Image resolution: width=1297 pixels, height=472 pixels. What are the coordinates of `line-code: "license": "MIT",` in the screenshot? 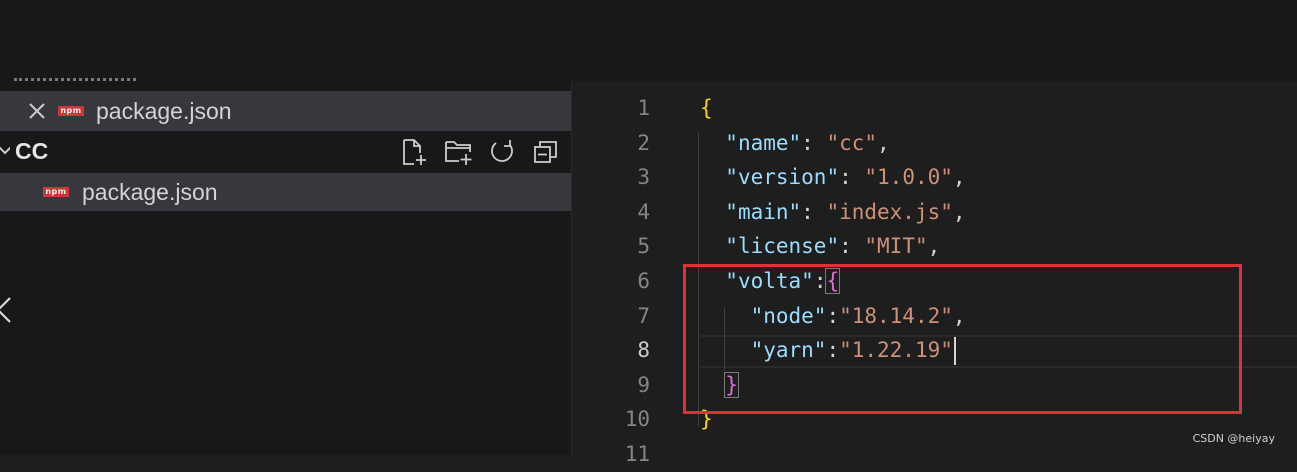 It's located at (820, 246).